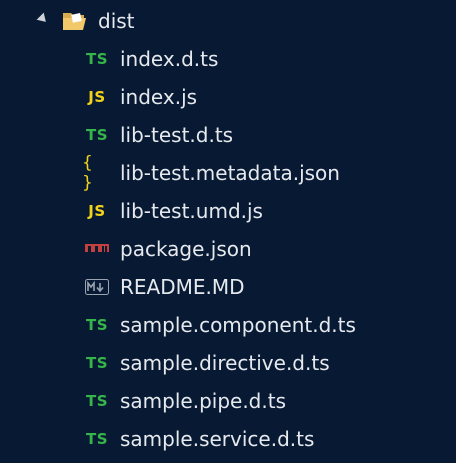 This screenshot has height=463, width=456. I want to click on file-label: sample.pipe.d.ts, so click(203, 401).